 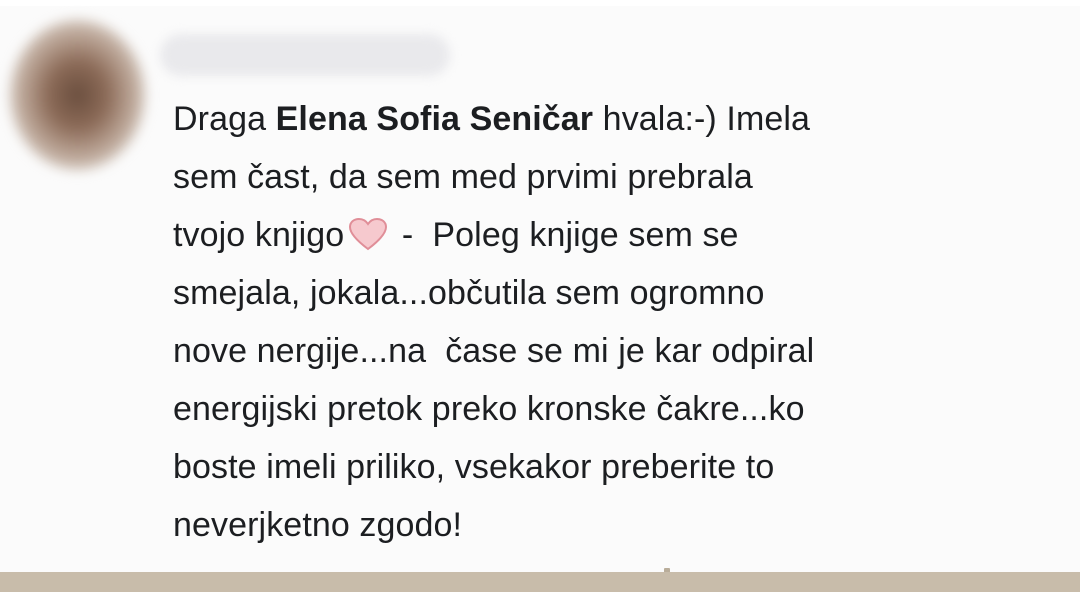 What do you see at coordinates (434, 119) in the screenshot?
I see `mention-link: Elena Sofia Seničar` at bounding box center [434, 119].